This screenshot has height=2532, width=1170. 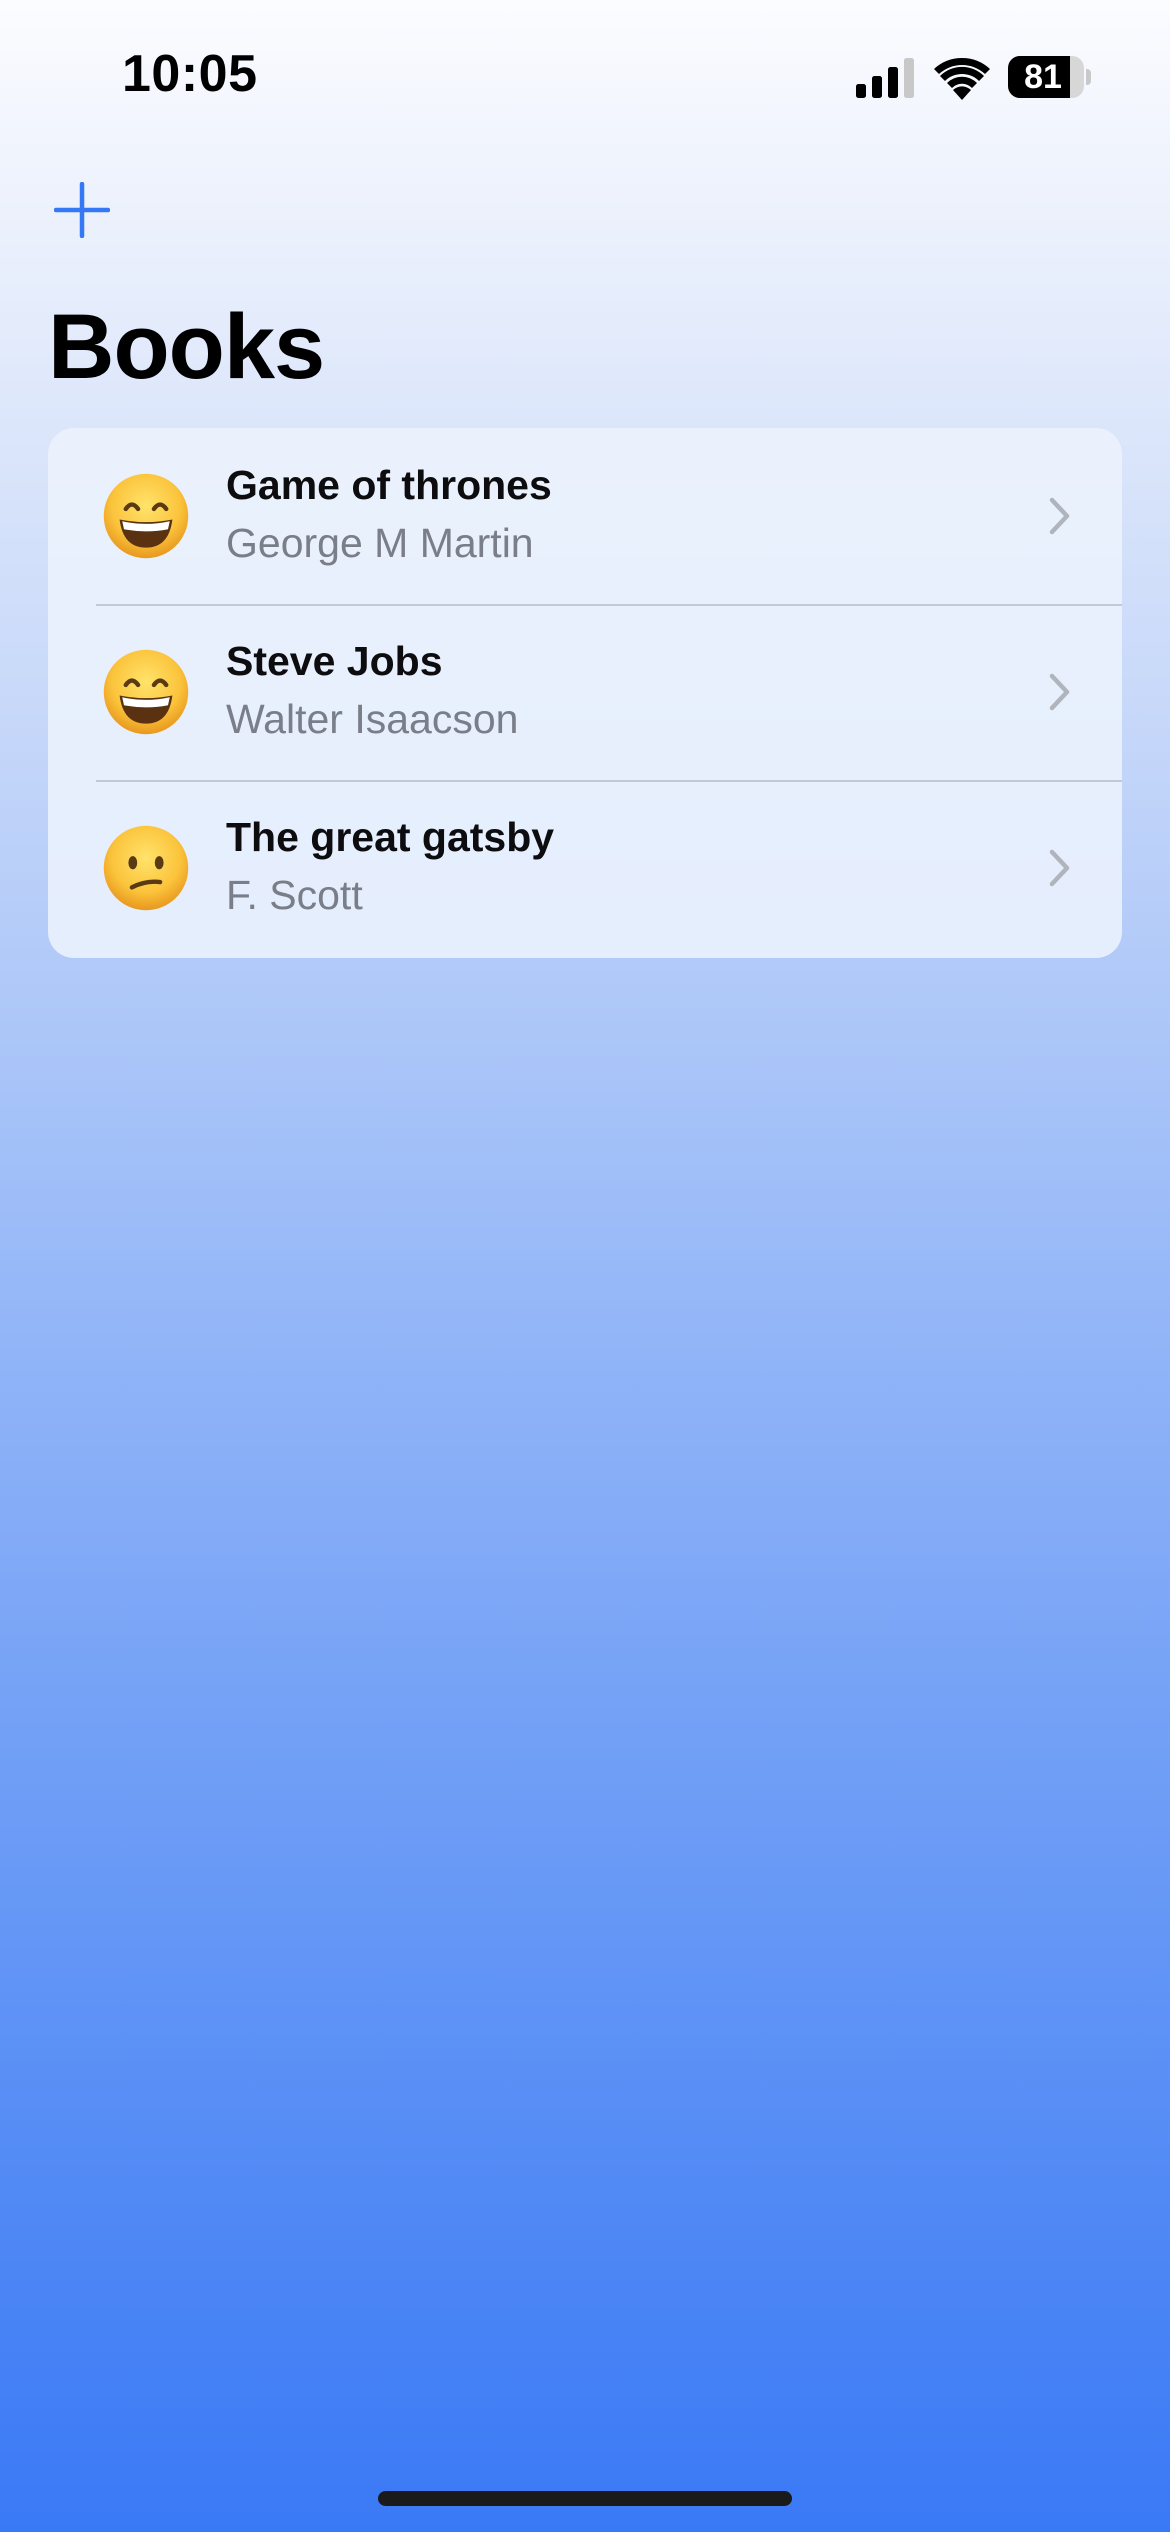 What do you see at coordinates (585, 868) in the screenshot?
I see `book-row: The great gatsby F. Scott` at bounding box center [585, 868].